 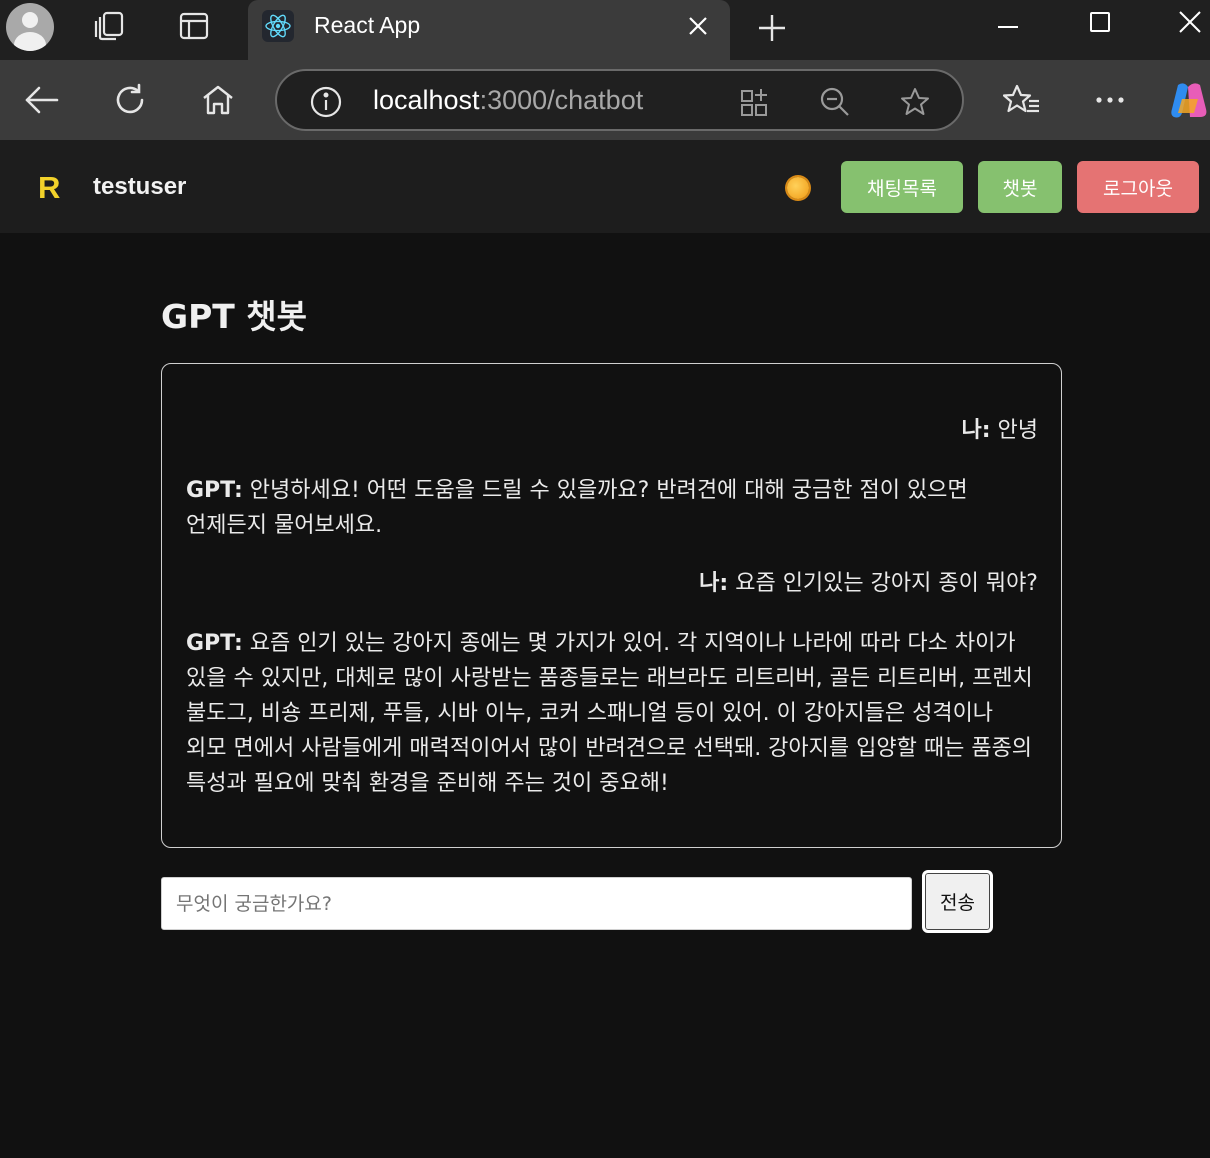 I want to click on tab-title: React App, so click(x=367, y=25).